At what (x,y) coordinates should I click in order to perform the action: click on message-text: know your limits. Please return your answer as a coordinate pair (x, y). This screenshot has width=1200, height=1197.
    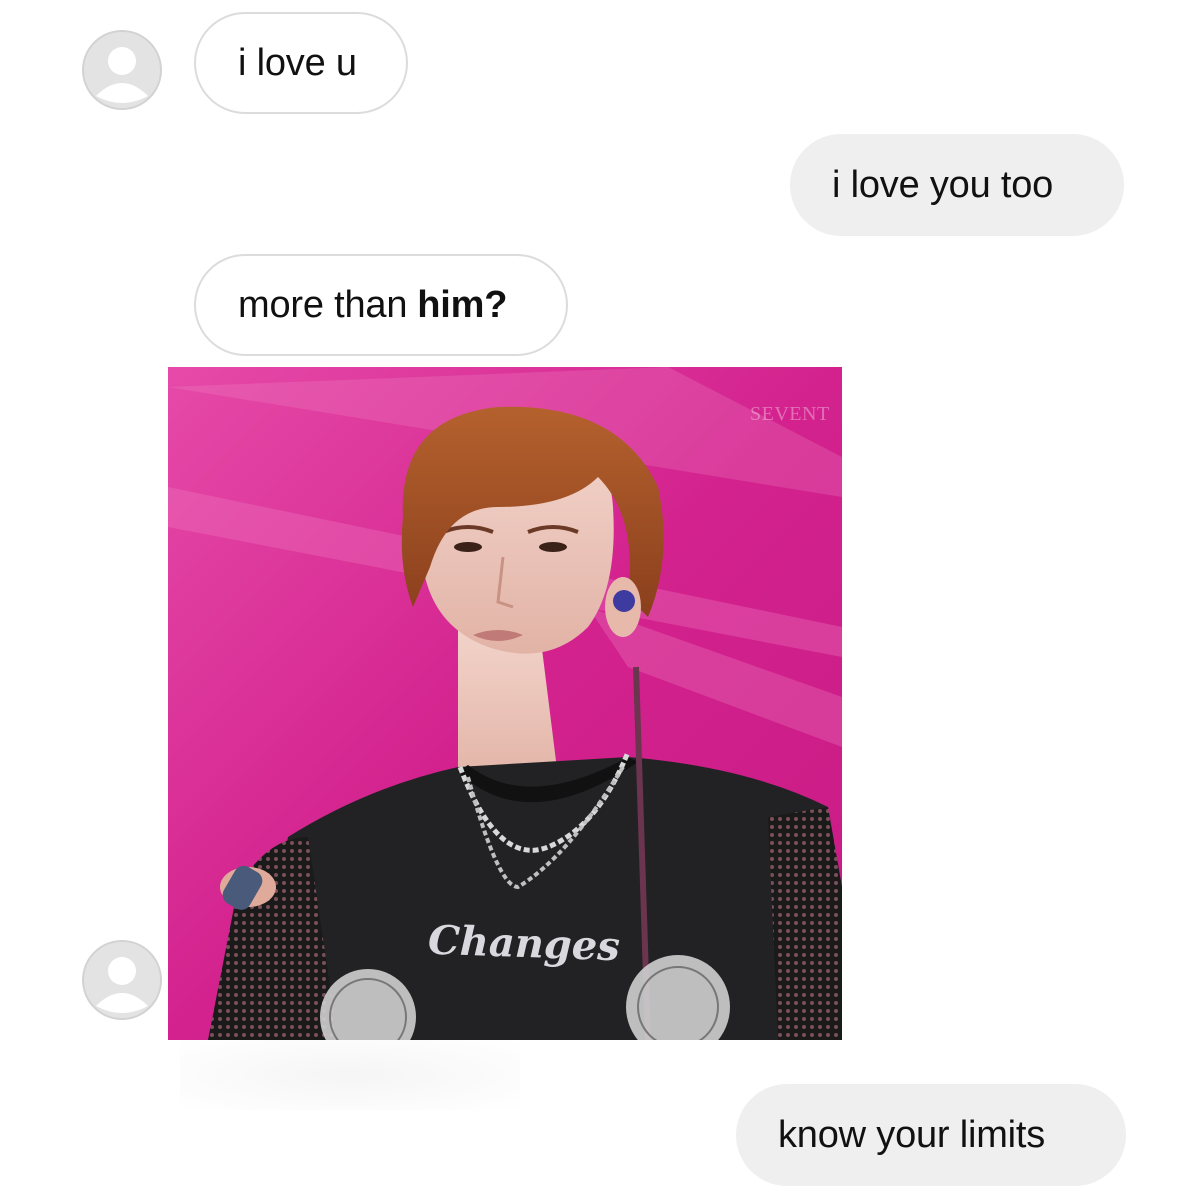
    Looking at the image, I should click on (912, 1135).